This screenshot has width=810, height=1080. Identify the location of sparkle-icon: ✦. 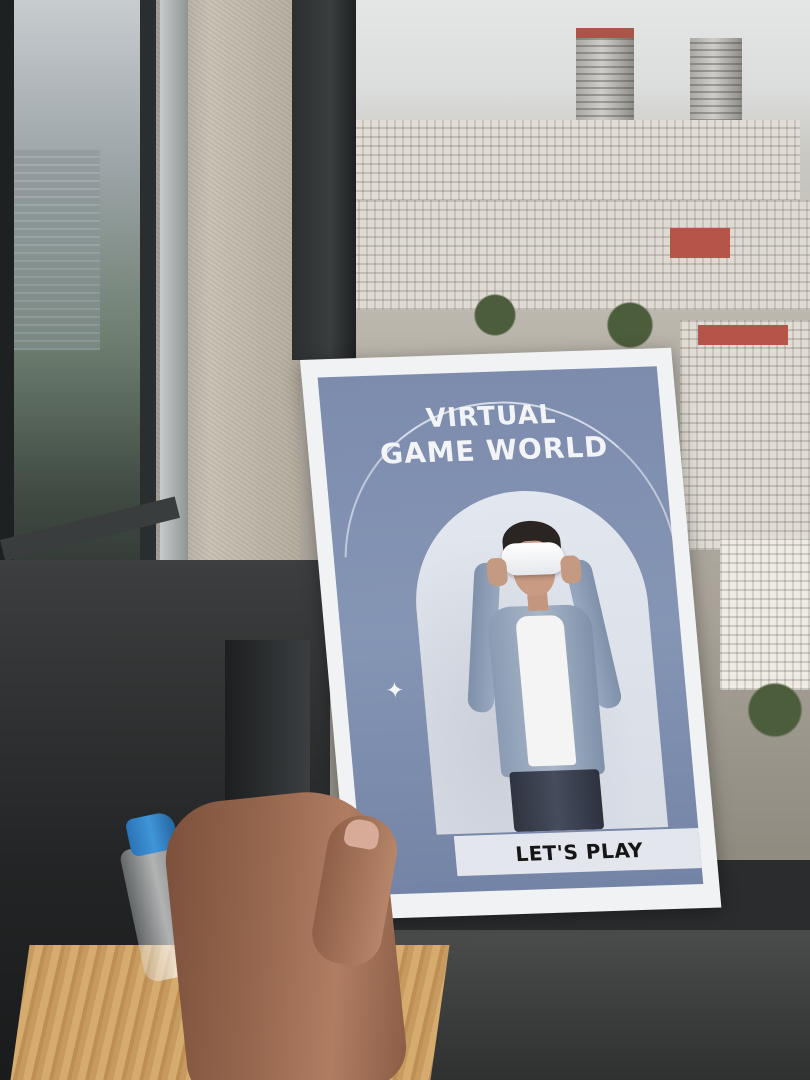
(395, 691).